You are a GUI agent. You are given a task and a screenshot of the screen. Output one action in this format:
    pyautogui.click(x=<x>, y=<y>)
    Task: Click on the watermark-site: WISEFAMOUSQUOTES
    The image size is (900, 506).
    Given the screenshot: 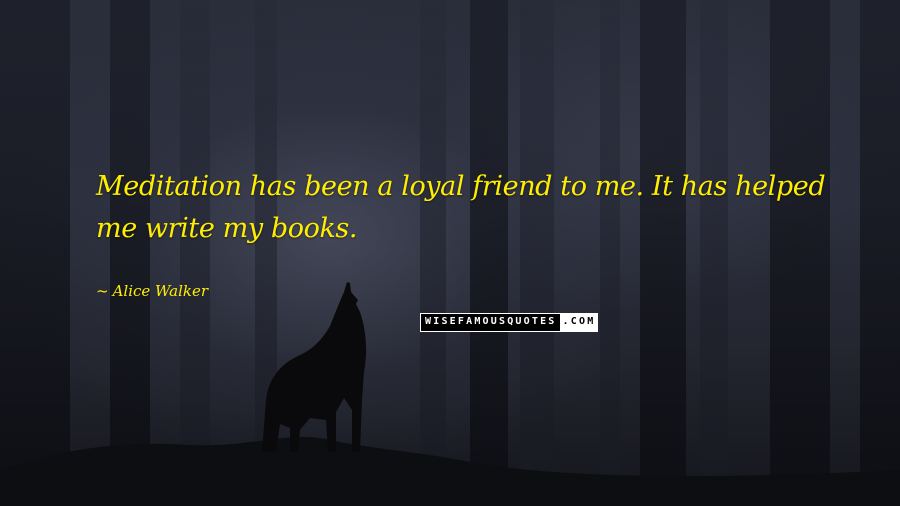 What is the action you would take?
    pyautogui.click(x=490, y=322)
    